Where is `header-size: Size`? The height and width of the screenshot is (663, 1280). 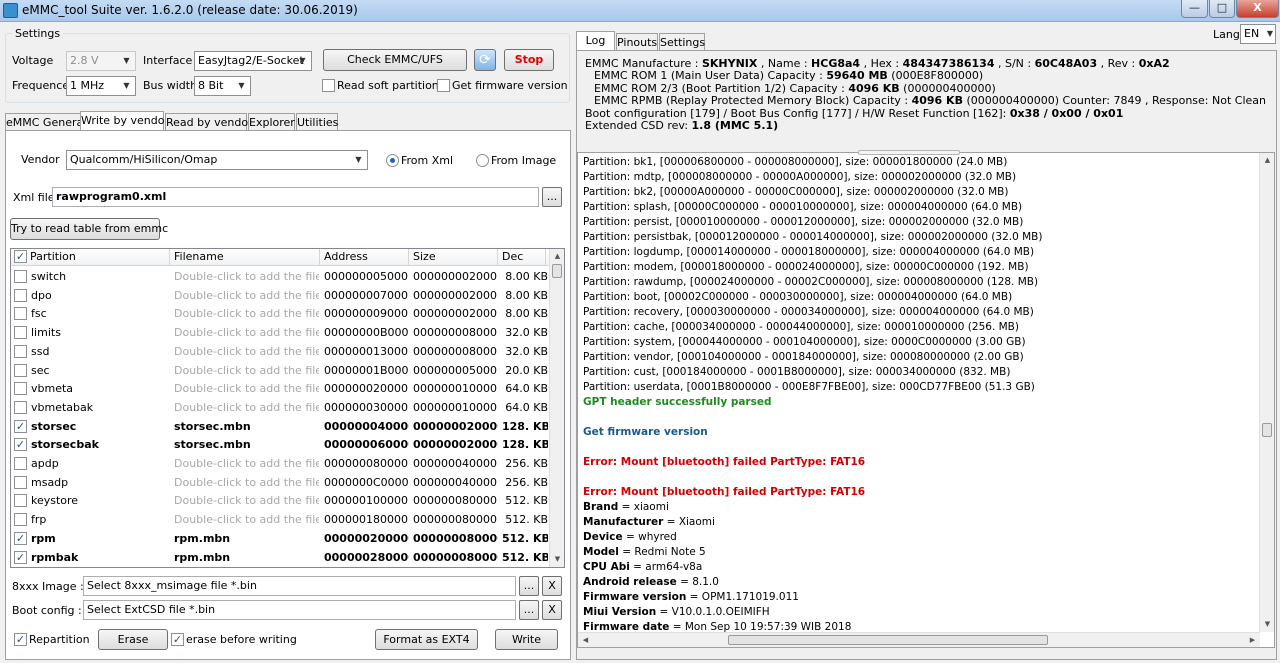
header-size: Size is located at coordinates (453, 257).